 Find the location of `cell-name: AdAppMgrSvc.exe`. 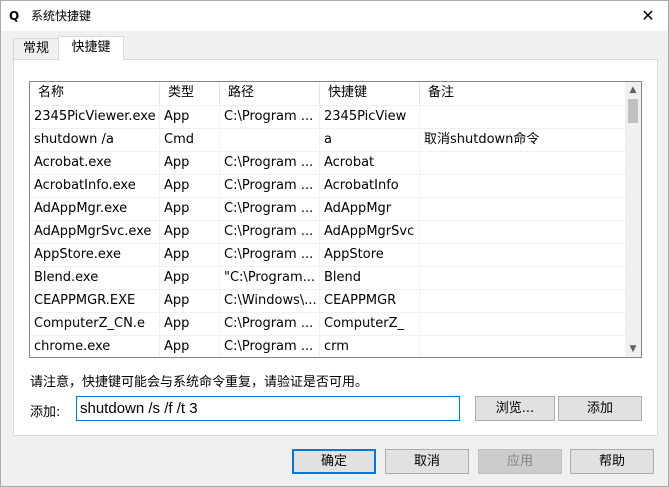

cell-name: AdAppMgrSvc.exe is located at coordinates (95, 232).